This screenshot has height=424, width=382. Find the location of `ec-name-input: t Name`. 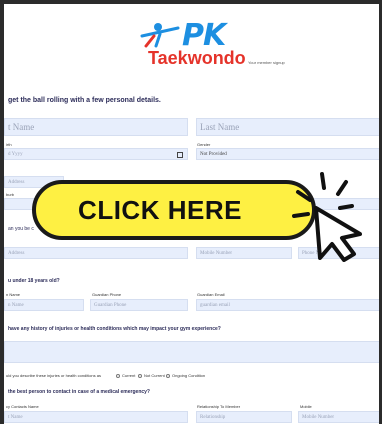

ec-name-input: t Name is located at coordinates (96, 417).